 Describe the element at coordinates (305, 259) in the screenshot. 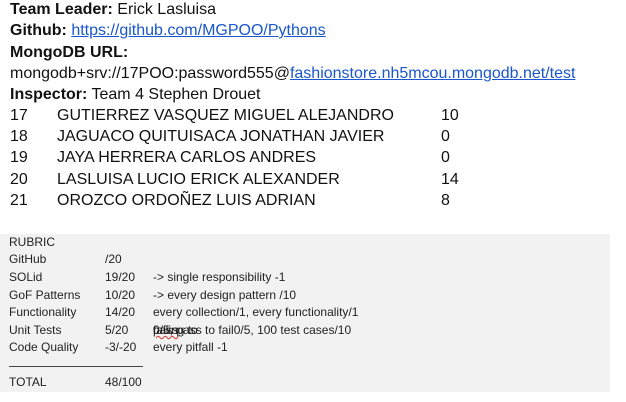

I see `rubric-row: GitHub /20` at that location.